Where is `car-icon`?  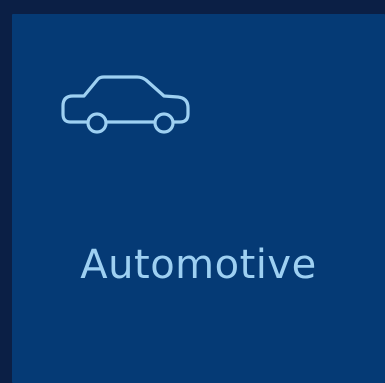 car-icon is located at coordinates (126, 102).